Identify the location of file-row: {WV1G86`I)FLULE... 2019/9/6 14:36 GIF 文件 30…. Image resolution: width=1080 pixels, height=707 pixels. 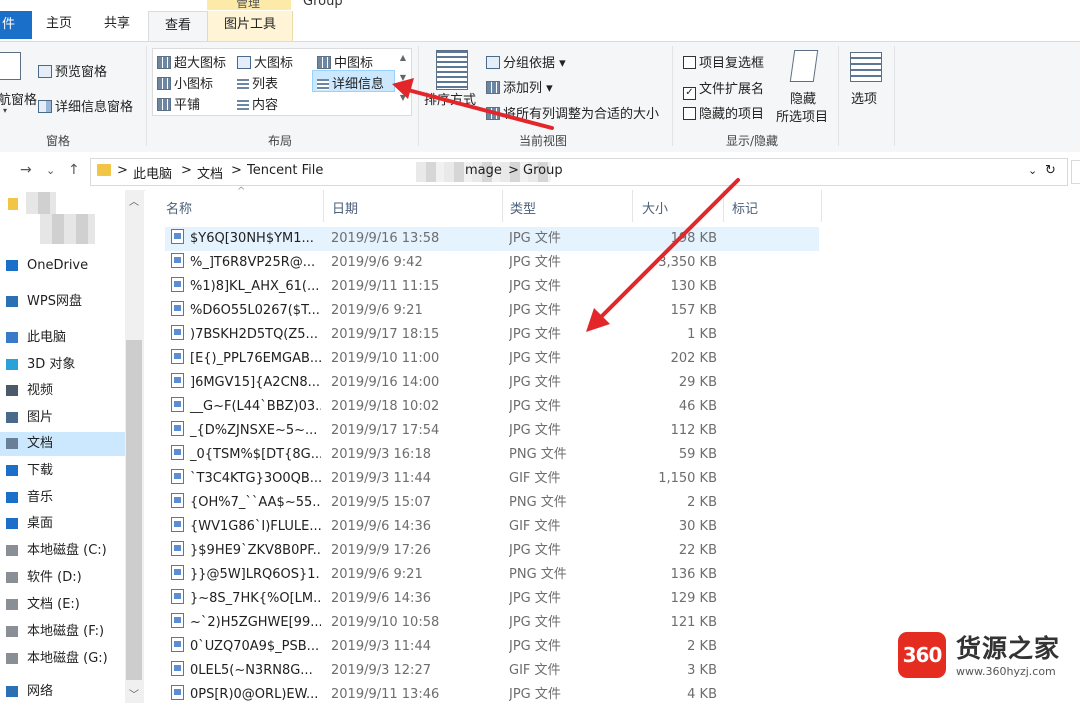
(492, 527).